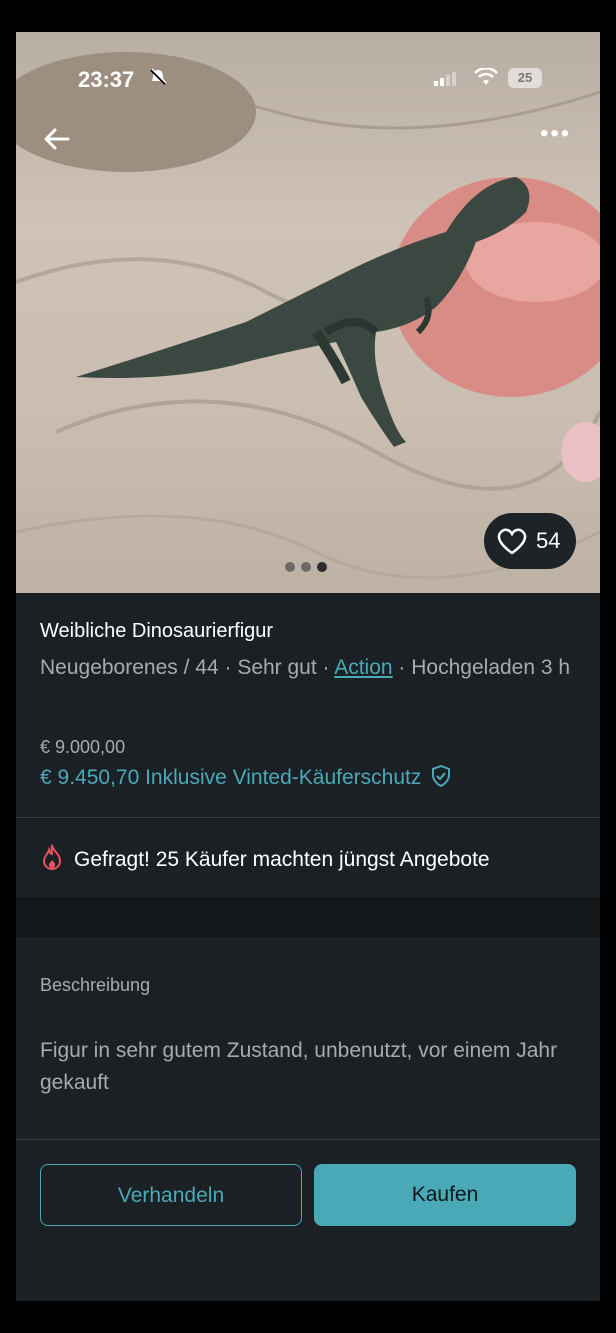  I want to click on status-time: 23:37, so click(106, 79).